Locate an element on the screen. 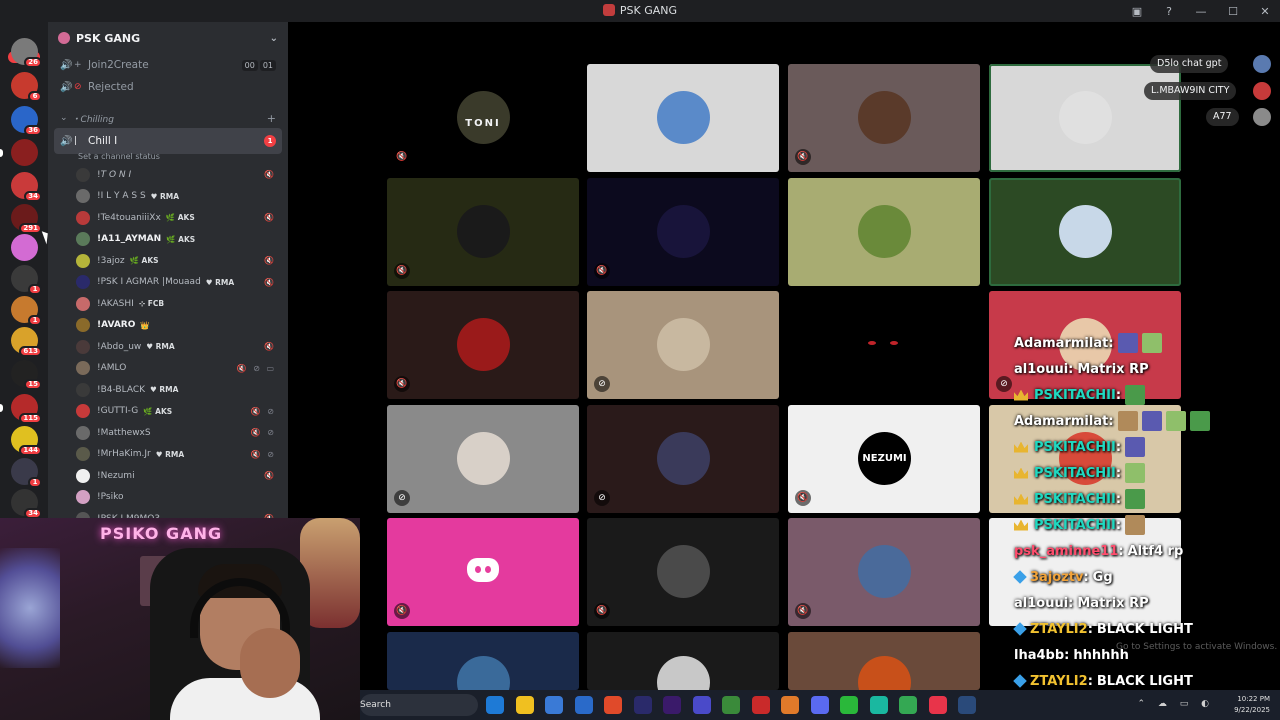 The image size is (1280, 720). inbox-icon: ▣ is located at coordinates (1137, 11).